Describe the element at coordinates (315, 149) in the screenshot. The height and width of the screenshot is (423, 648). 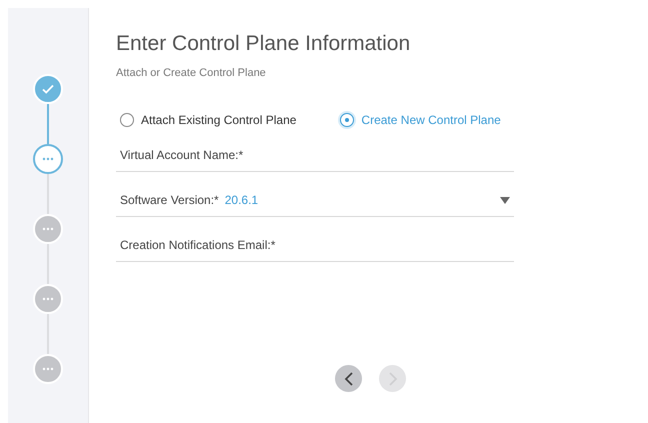
I see `input-field: Virtual Account Name:*` at that location.